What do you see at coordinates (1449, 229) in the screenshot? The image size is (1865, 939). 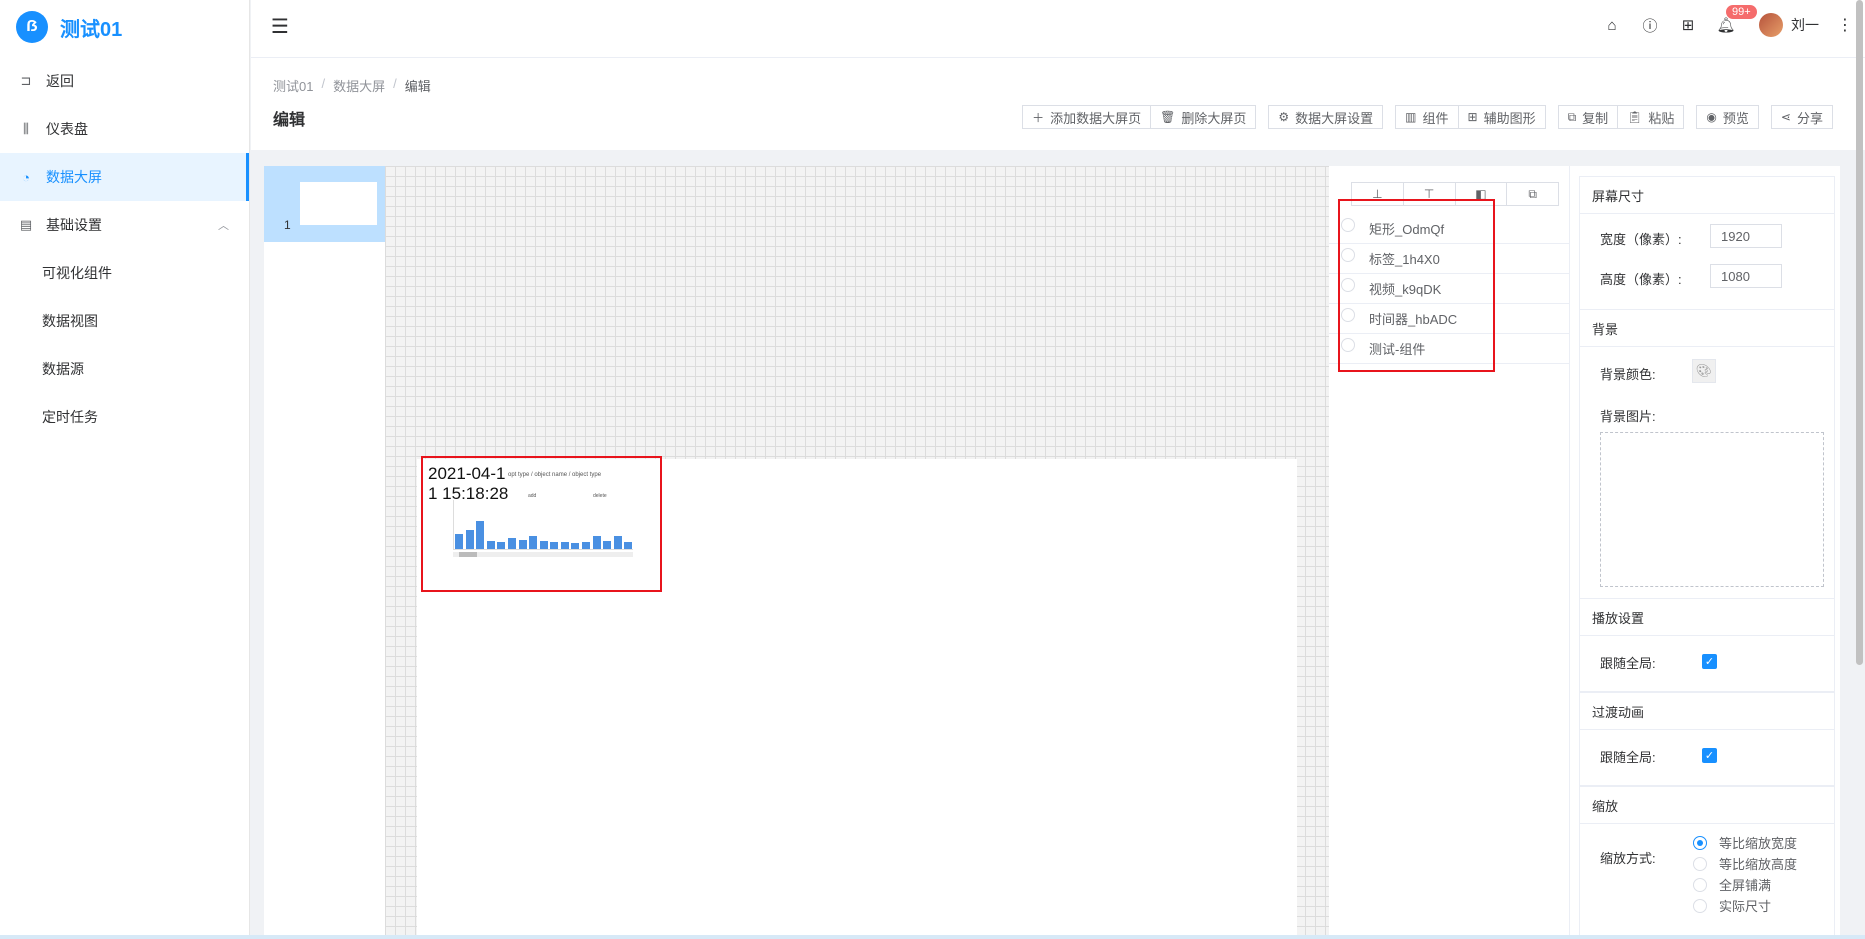 I see `layer-item: 矩形_OdmQf` at bounding box center [1449, 229].